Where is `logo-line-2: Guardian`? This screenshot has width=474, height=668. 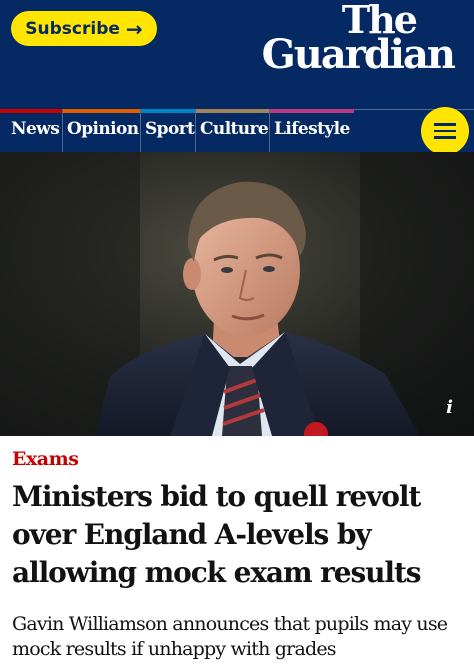
logo-line-2: Guardian is located at coordinates (358, 54).